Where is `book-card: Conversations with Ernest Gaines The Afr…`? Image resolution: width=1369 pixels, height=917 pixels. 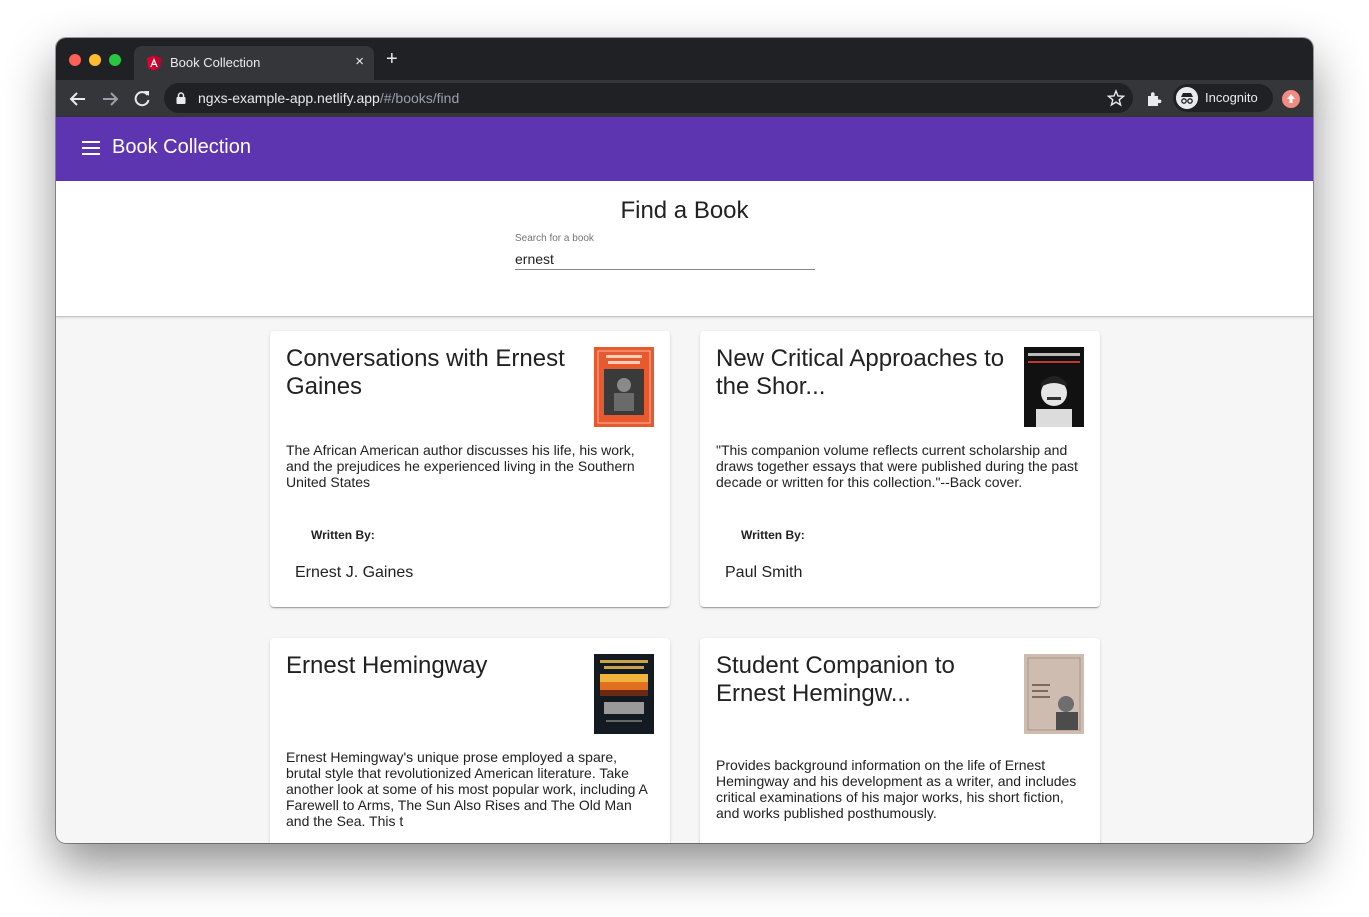 book-card: Conversations with Ernest Gaines The Afr… is located at coordinates (470, 469).